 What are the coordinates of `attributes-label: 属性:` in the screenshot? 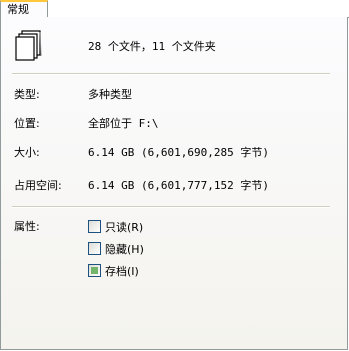 It's located at (27, 226).